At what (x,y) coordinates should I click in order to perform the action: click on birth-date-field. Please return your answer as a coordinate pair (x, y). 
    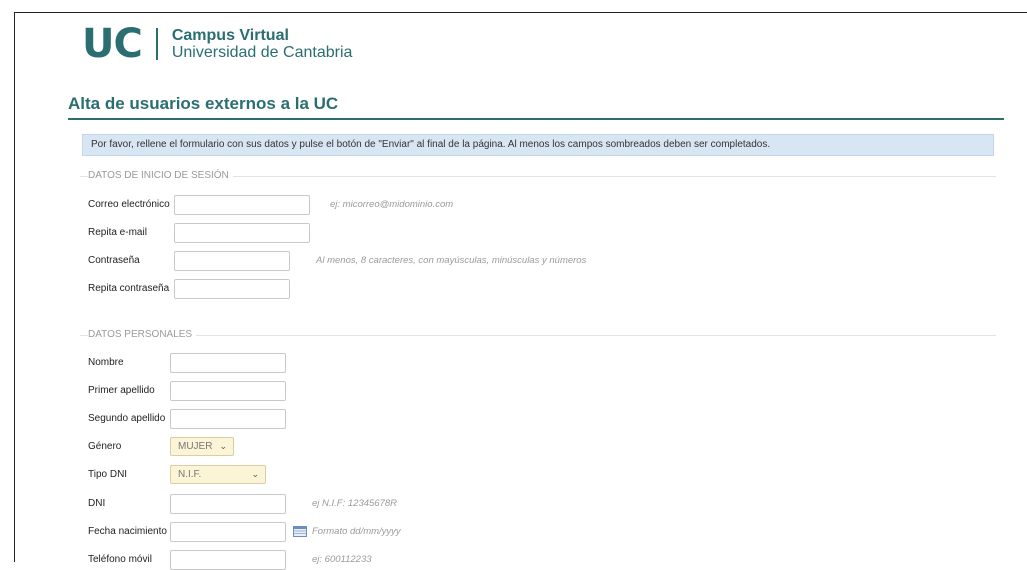
    Looking at the image, I should click on (228, 532).